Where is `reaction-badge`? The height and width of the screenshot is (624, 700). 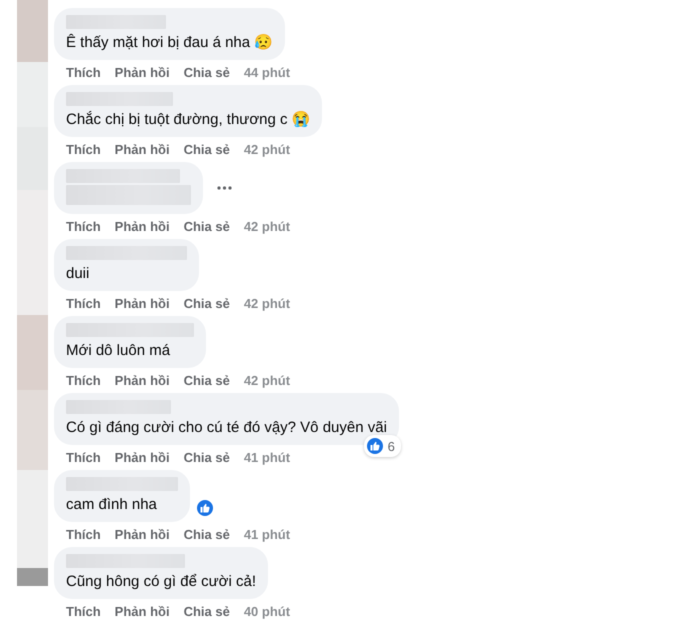 reaction-badge is located at coordinates (205, 508).